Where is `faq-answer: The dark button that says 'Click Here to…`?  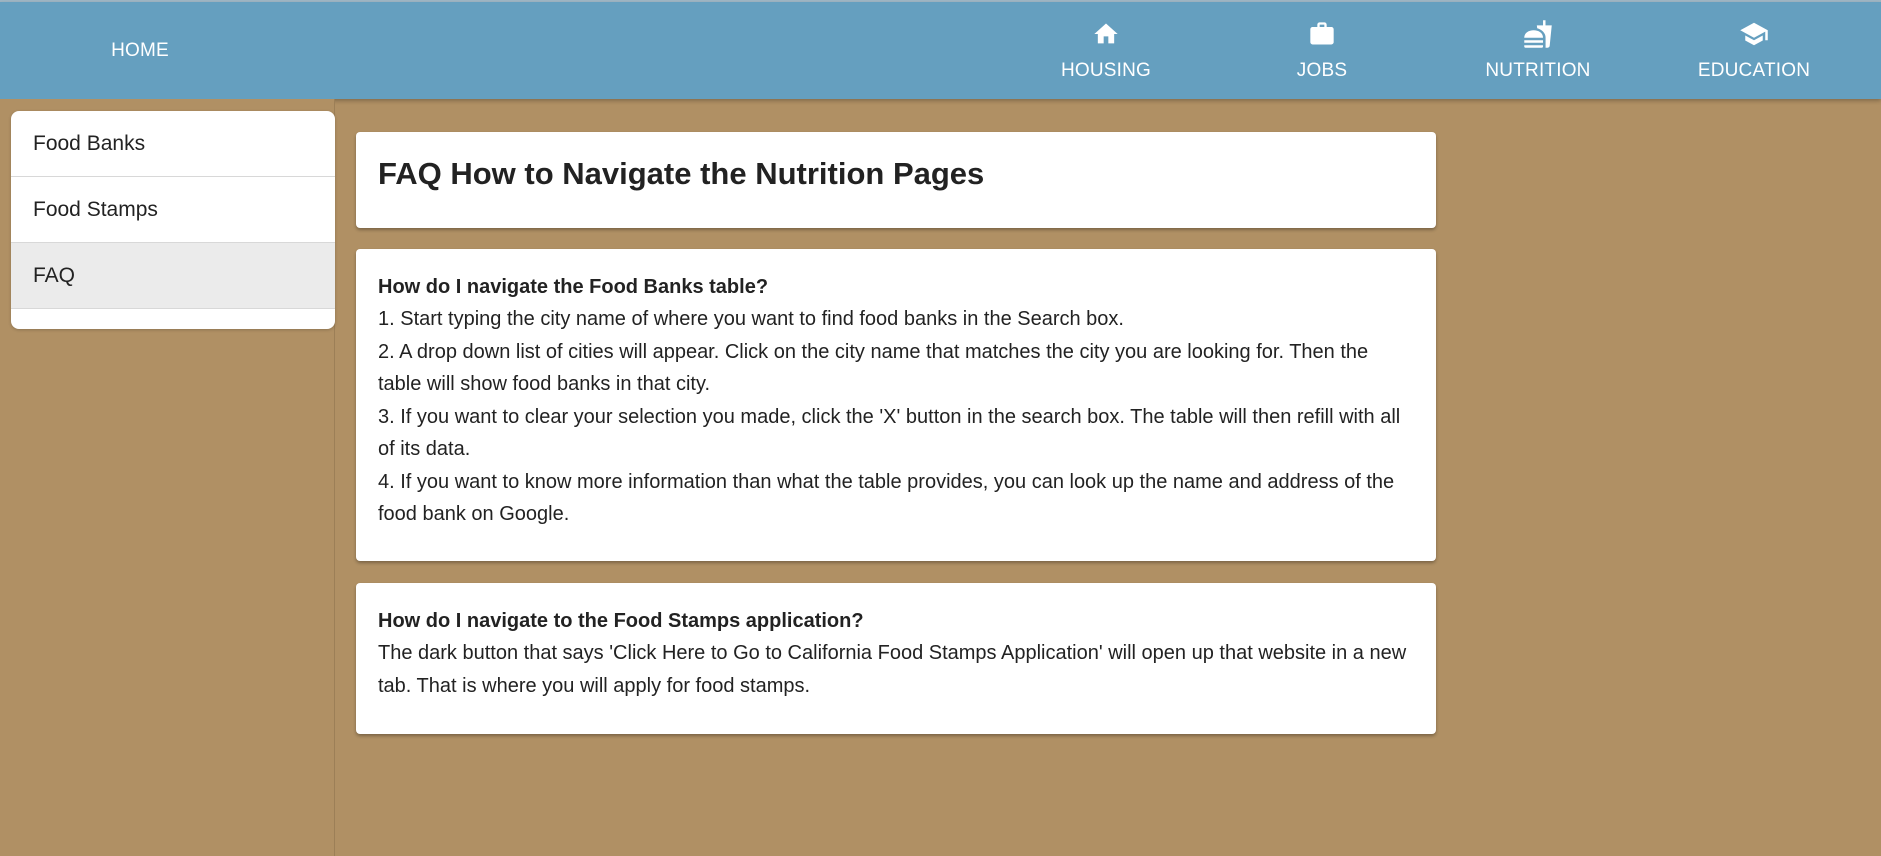
faq-answer: The dark button that says 'Click Here to… is located at coordinates (892, 669).